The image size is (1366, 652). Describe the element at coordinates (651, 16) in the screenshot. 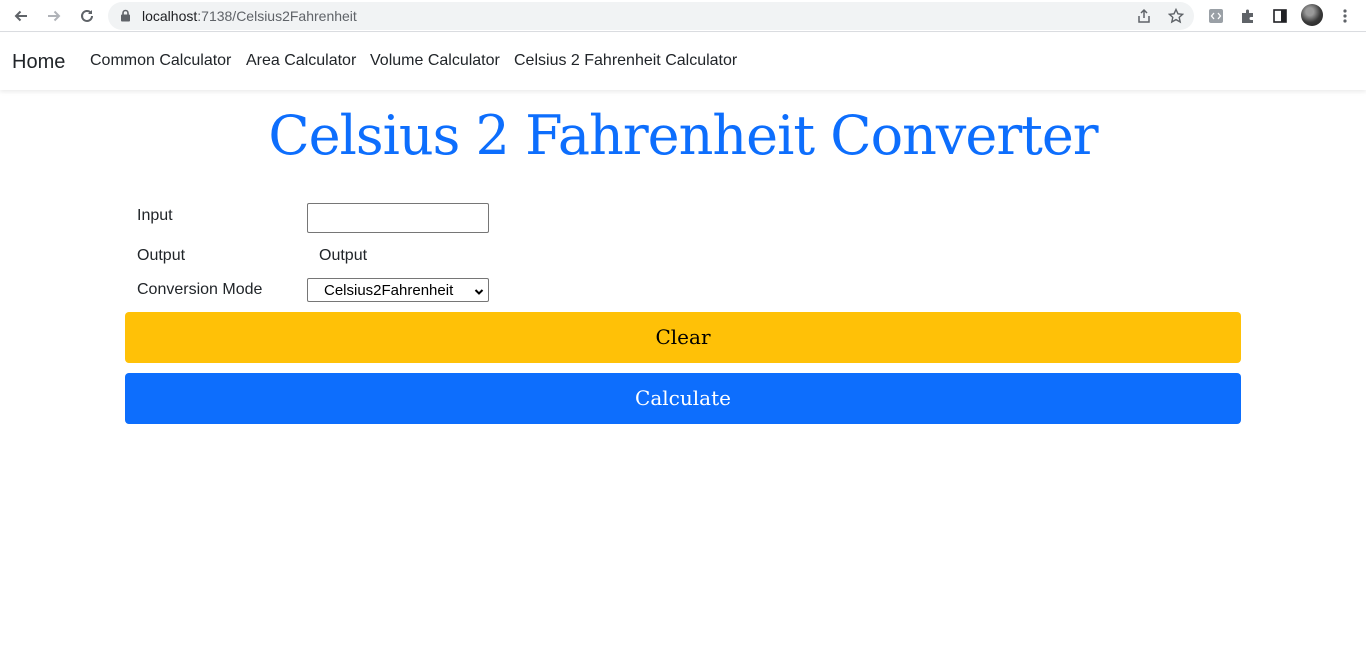

I see `address-bar: localhost:7138/Celsius2Fahrenheit` at that location.